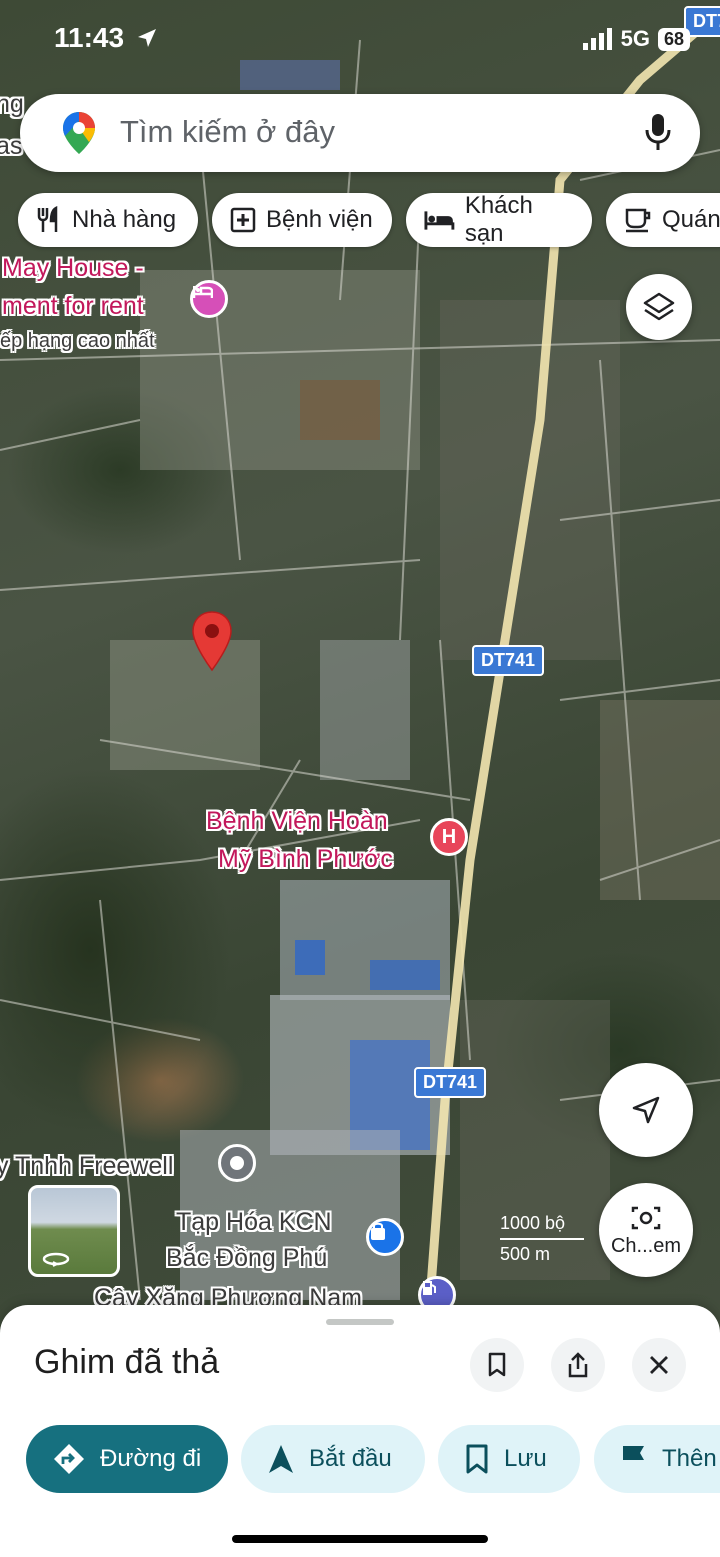  What do you see at coordinates (69, 1459) in the screenshot?
I see `directions-icon` at bounding box center [69, 1459].